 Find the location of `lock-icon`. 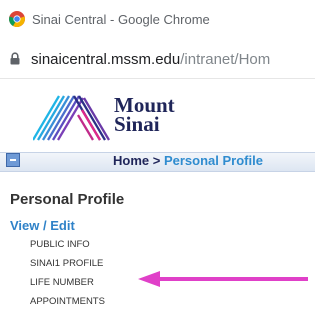

lock-icon is located at coordinates (15, 58).